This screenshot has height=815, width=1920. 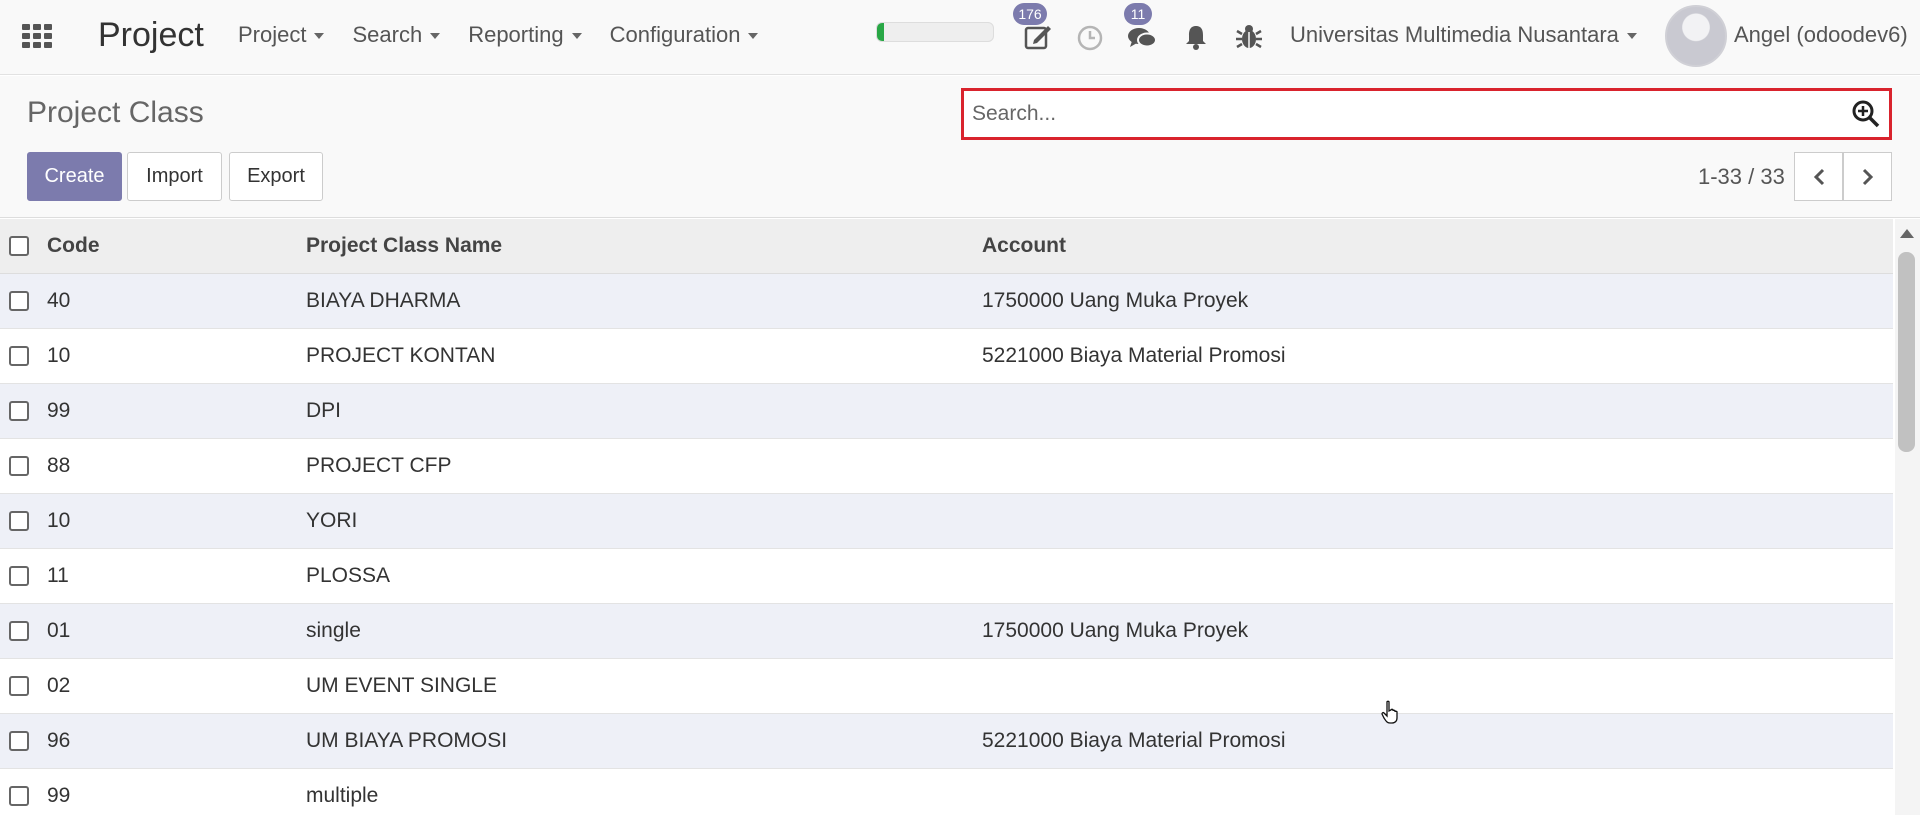 What do you see at coordinates (644, 686) in the screenshot?
I see `cell-name: UM EVENT SINGLE` at bounding box center [644, 686].